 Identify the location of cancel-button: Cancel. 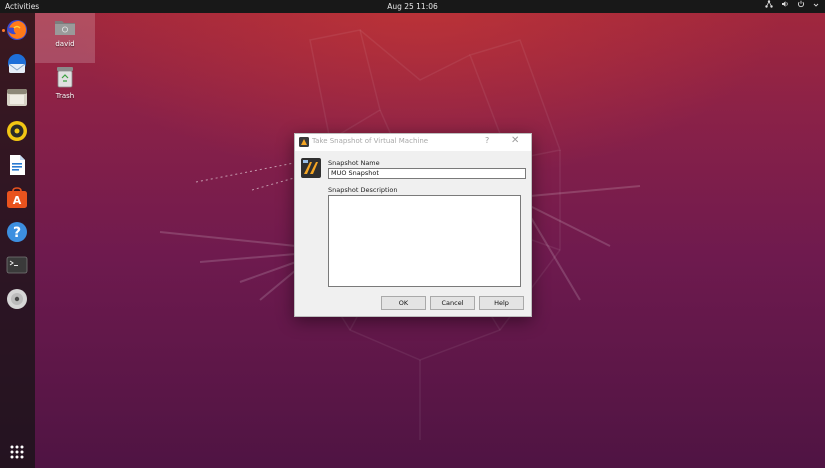
(452, 303).